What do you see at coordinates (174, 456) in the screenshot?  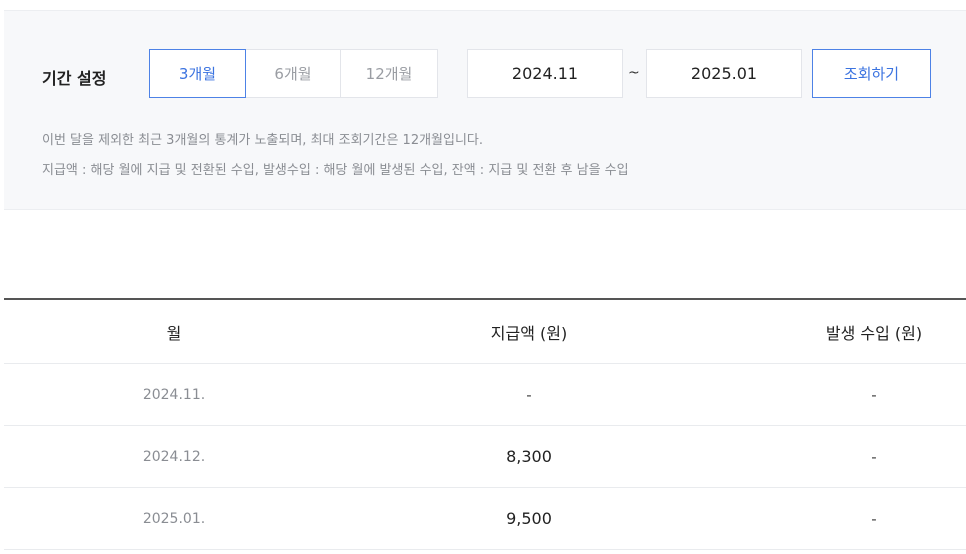 I see `month-cell: 2024.12.` at bounding box center [174, 456].